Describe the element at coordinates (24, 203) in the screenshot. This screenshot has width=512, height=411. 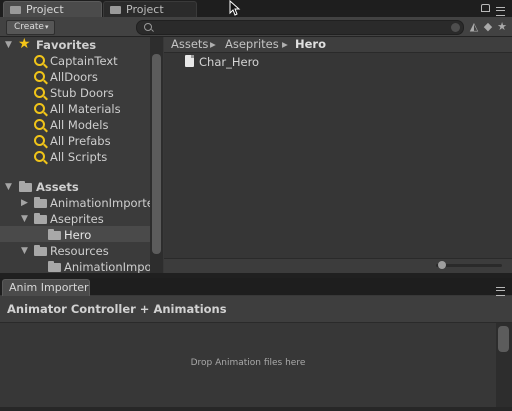
I see `collapsed-triangle-icon: ▶` at that location.